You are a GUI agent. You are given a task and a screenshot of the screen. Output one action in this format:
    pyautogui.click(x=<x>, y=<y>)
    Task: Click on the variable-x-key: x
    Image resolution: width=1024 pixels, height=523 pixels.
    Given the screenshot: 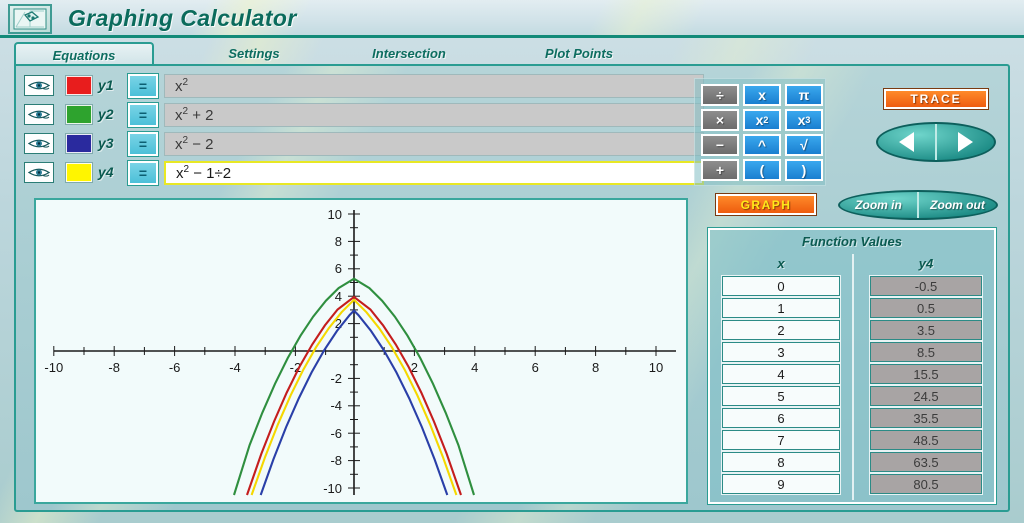 What is the action you would take?
    pyautogui.click(x=762, y=95)
    